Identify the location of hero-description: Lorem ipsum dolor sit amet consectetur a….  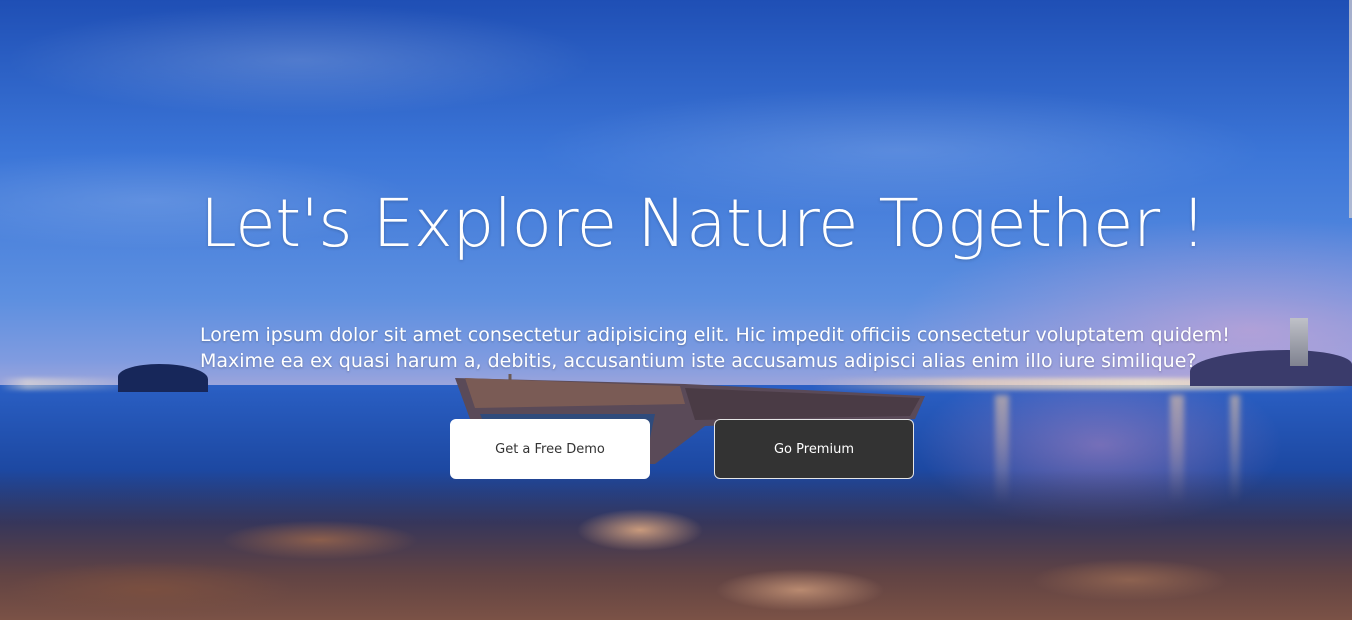
(715, 348).